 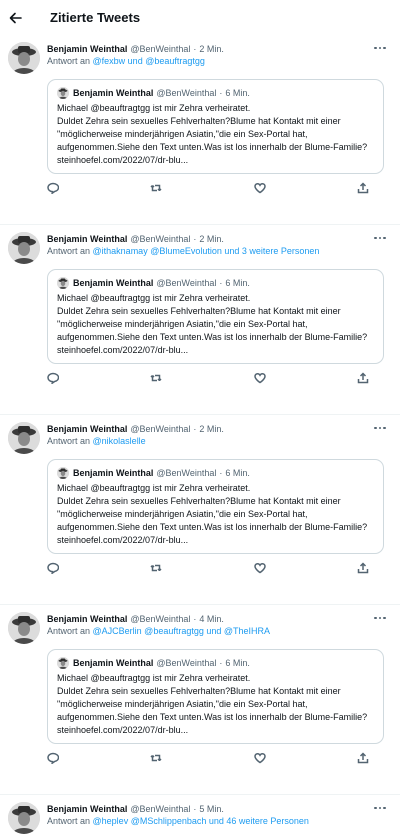 What do you see at coordinates (15, 18) in the screenshot?
I see `back-arrow-icon` at bounding box center [15, 18].